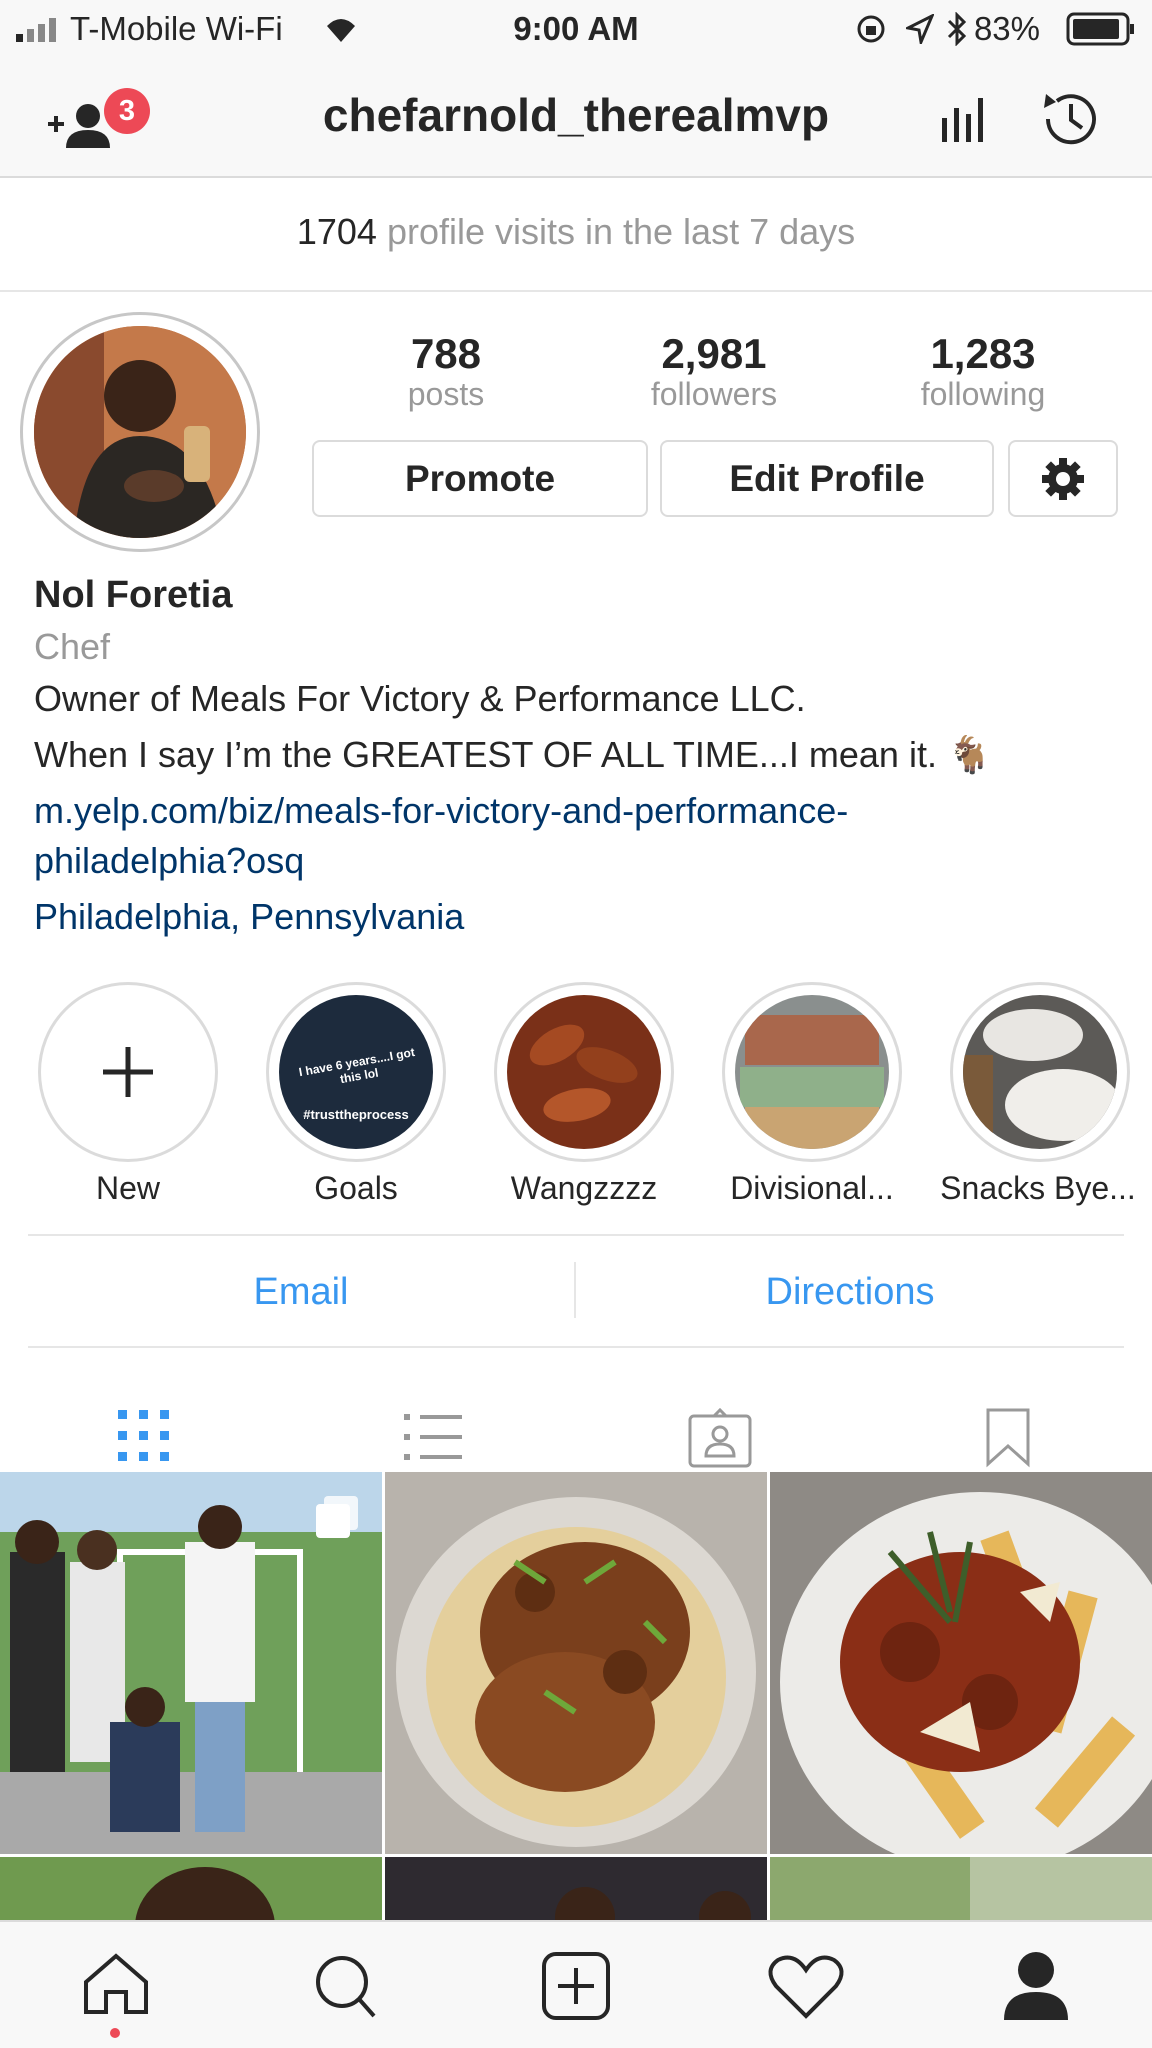  What do you see at coordinates (446, 353) in the screenshot?
I see `posts-value: 788` at bounding box center [446, 353].